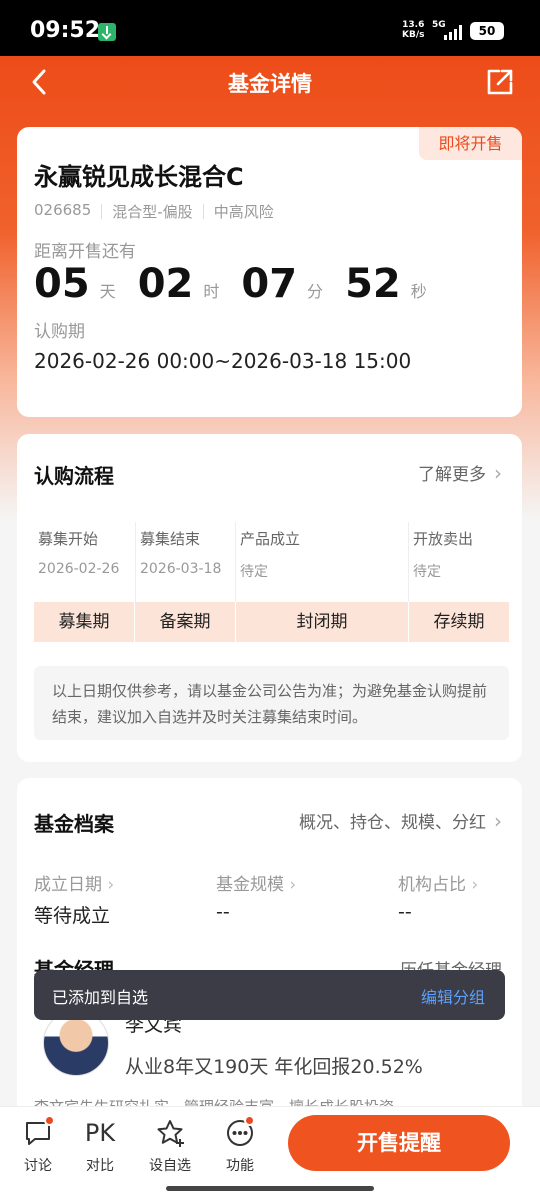 This screenshot has height=1200, width=540. I want to click on page-title: 基金详情, so click(270, 84).